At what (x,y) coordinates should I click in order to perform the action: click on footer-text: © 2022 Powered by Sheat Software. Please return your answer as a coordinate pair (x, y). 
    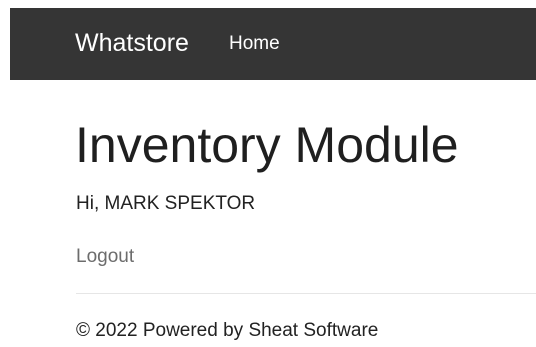
    Looking at the image, I should click on (227, 330).